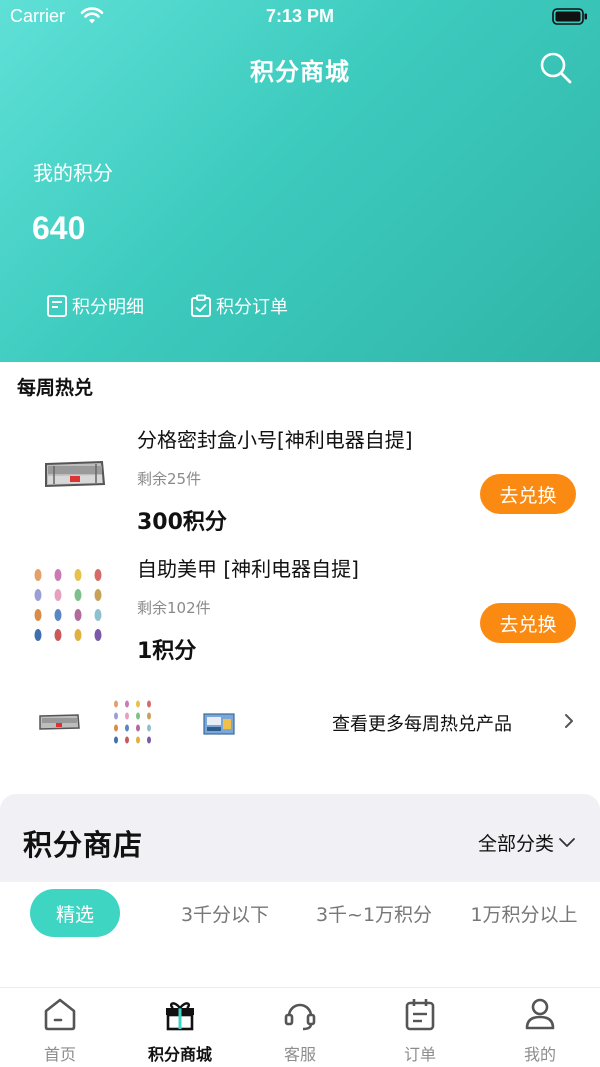 The image size is (600, 1067). I want to click on all-categories-label: 全部分类, so click(515, 844).